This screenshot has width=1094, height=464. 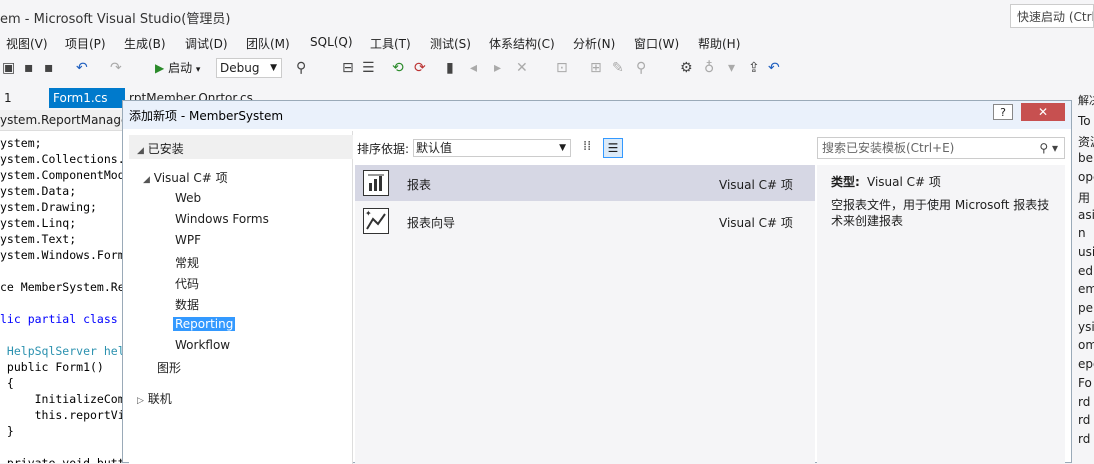 I want to click on menu-view: 视图(V), so click(x=27, y=43).